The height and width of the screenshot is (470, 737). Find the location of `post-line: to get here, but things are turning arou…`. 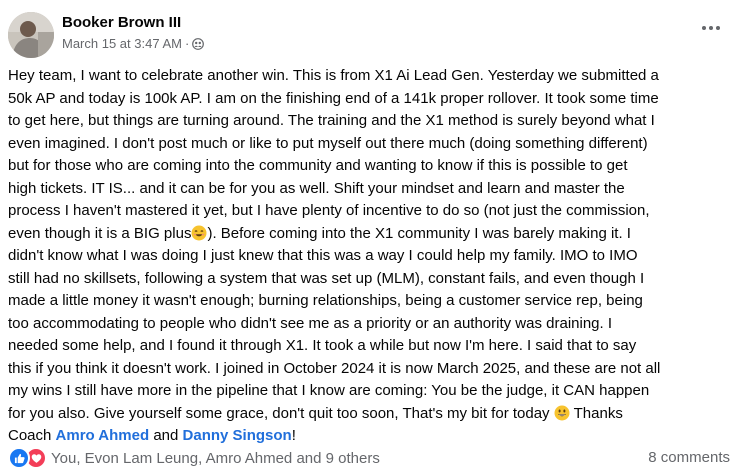

post-line: to get here, but things are turning arou… is located at coordinates (331, 120).